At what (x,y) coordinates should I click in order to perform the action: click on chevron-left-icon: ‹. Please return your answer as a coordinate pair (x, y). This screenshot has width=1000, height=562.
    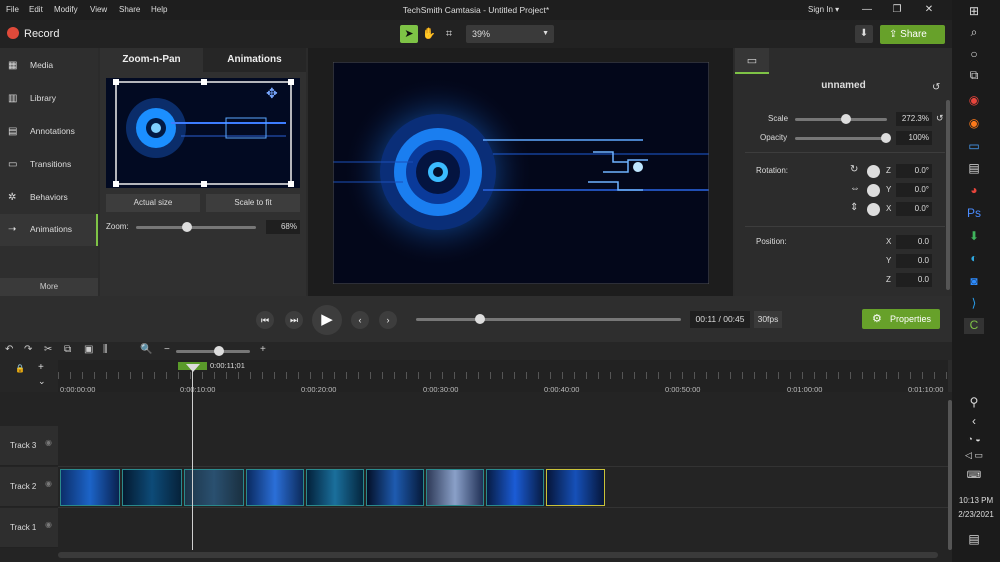
    Looking at the image, I should click on (974, 422).